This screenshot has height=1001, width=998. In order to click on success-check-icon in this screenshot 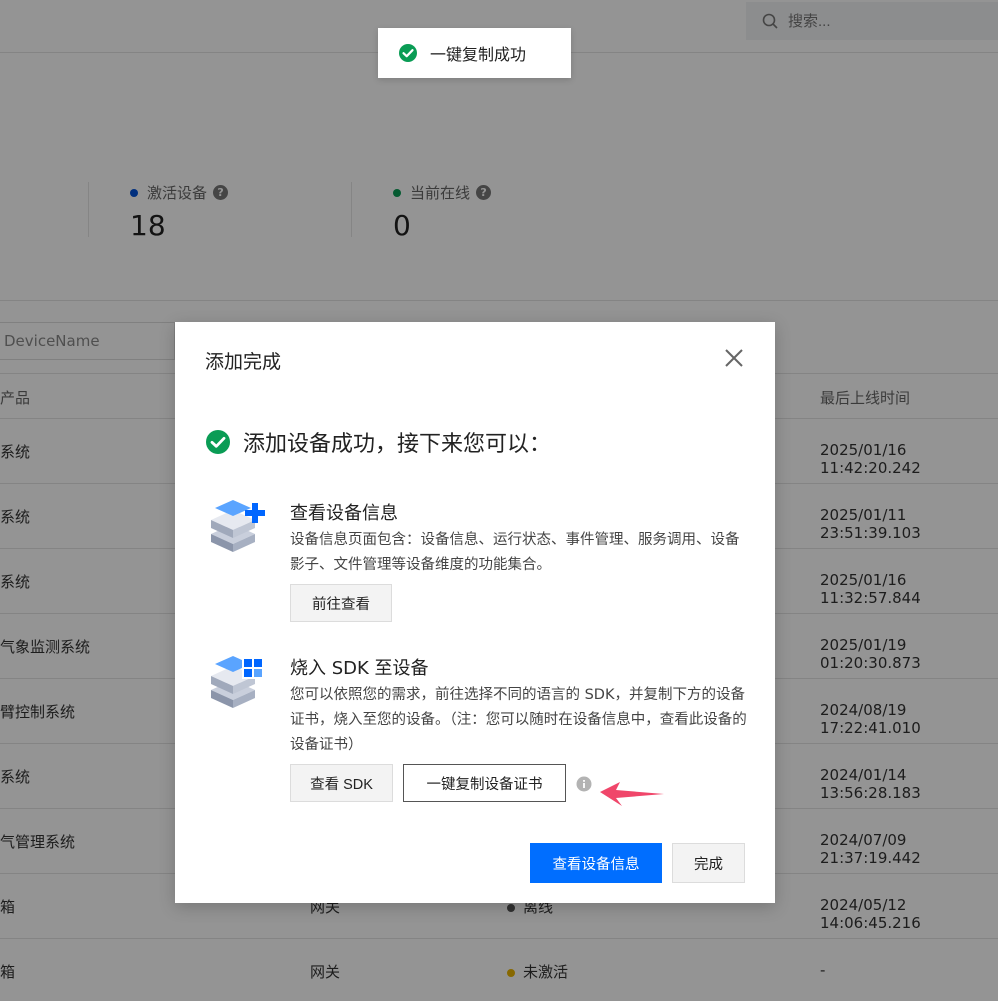, I will do `click(218, 442)`.